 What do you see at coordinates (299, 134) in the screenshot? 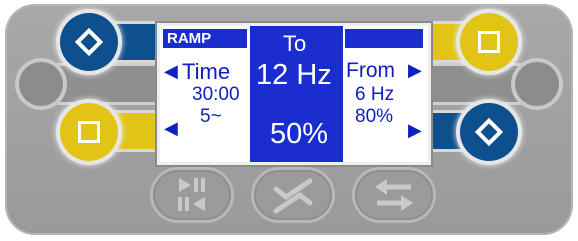
I see `center-percent: 50%` at bounding box center [299, 134].